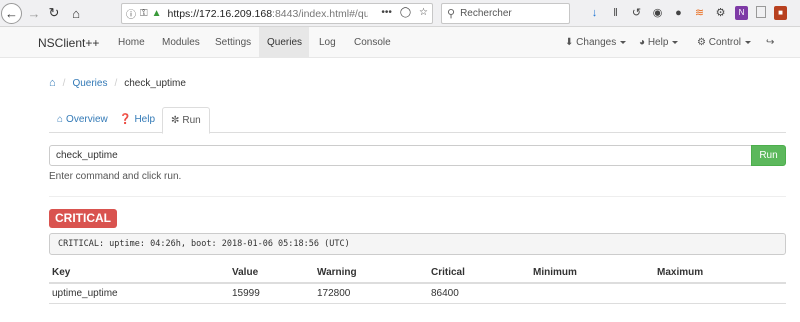 This screenshot has height=322, width=800. I want to click on nav-settings: Settings, so click(233, 42).